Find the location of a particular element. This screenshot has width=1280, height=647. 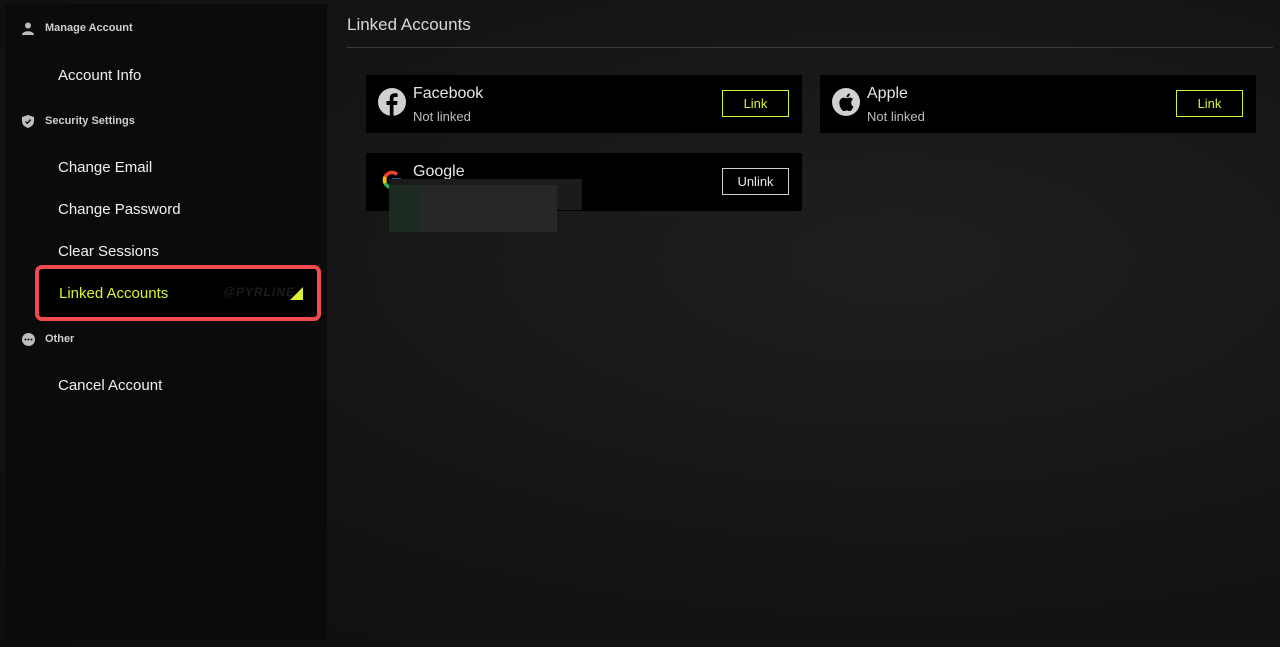

title-divider is located at coordinates (810, 47).